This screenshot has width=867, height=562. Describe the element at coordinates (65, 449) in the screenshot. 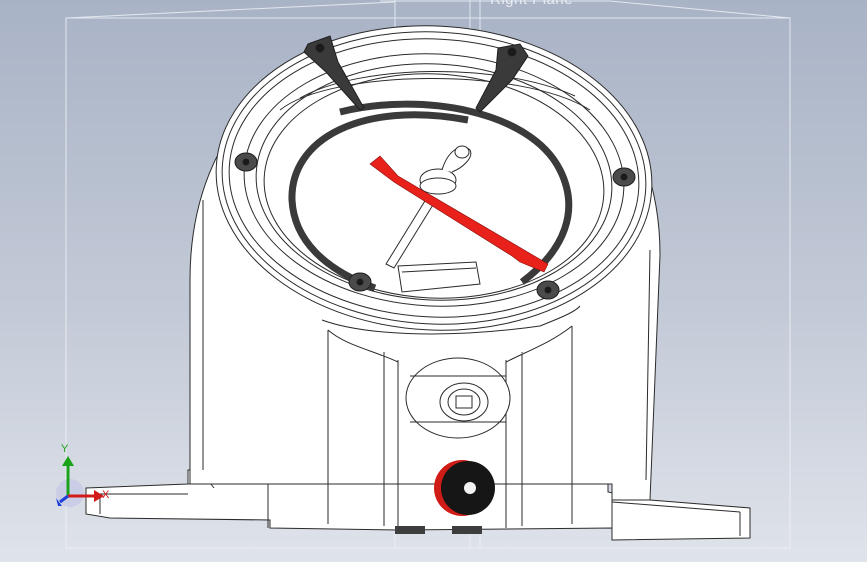

I see `triad-y-label: Y` at that location.